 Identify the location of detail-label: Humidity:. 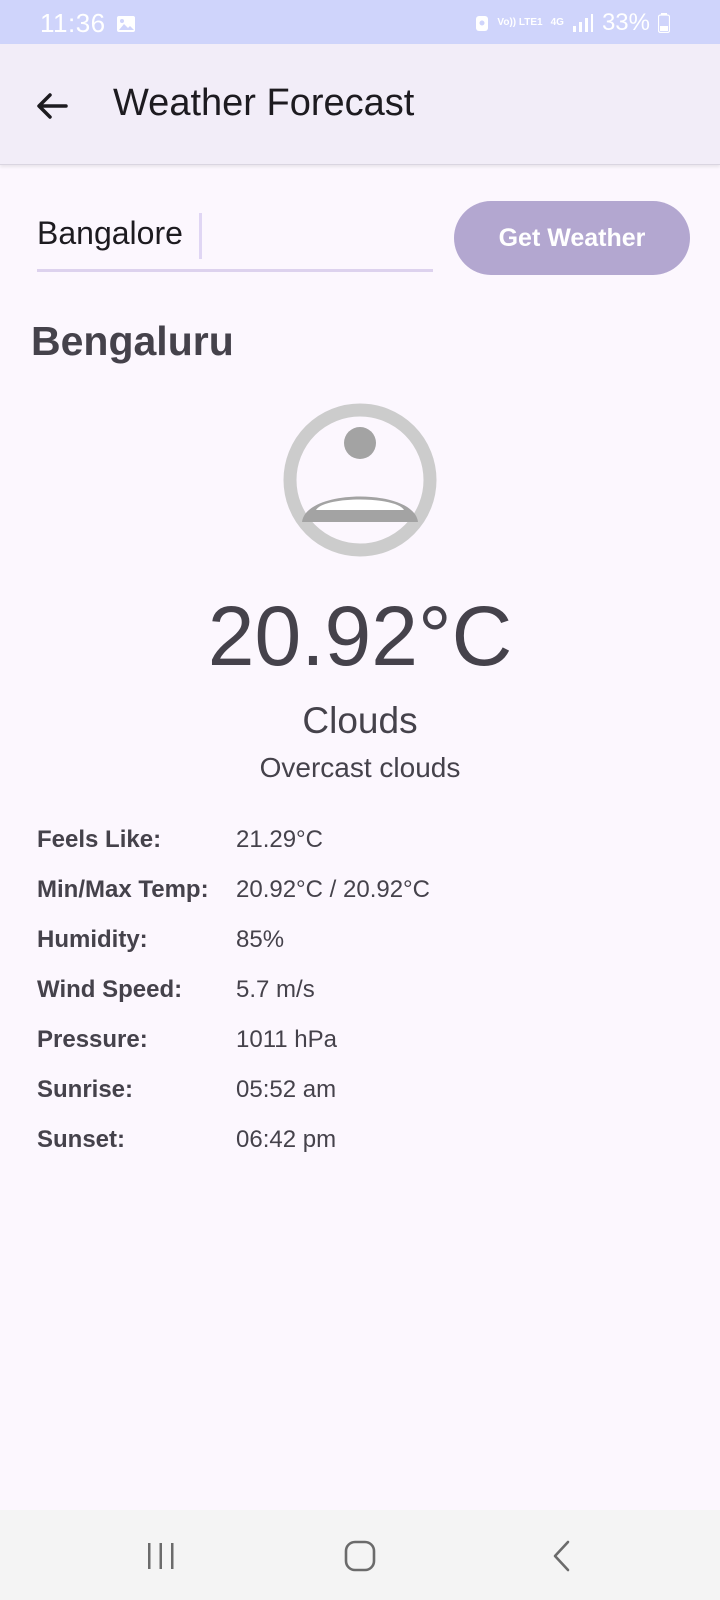
(92, 939).